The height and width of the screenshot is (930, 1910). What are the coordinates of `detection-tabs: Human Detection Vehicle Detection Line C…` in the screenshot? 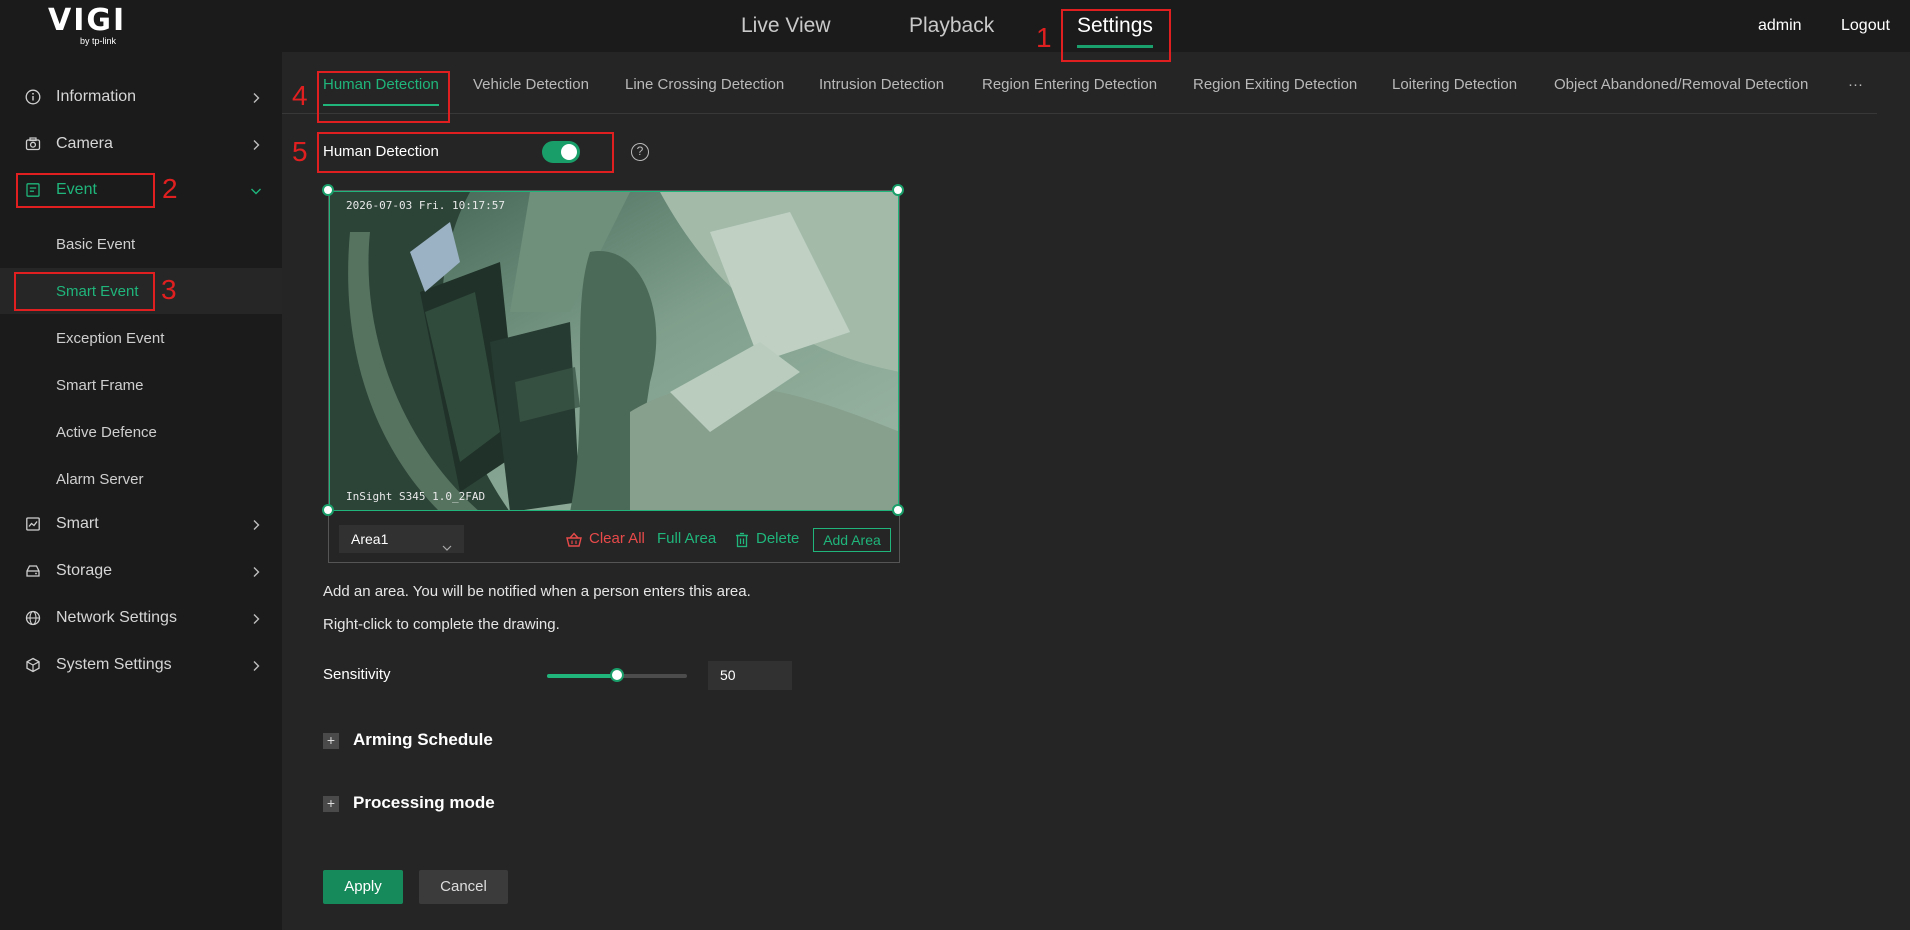 It's located at (1079, 83).